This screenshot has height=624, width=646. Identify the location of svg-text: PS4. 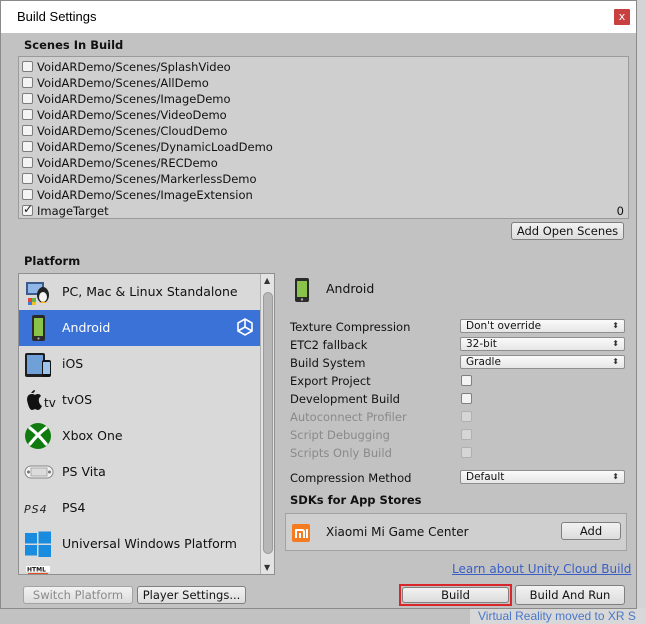
(36, 509).